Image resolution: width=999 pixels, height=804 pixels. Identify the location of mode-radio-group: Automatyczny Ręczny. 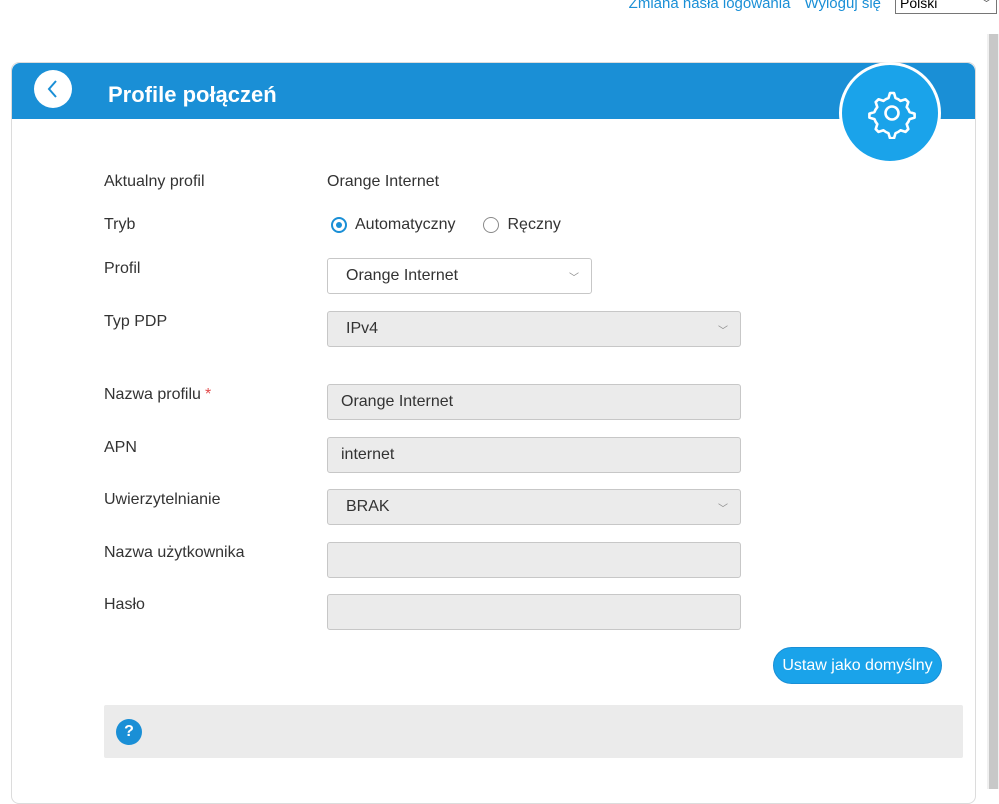
(446, 225).